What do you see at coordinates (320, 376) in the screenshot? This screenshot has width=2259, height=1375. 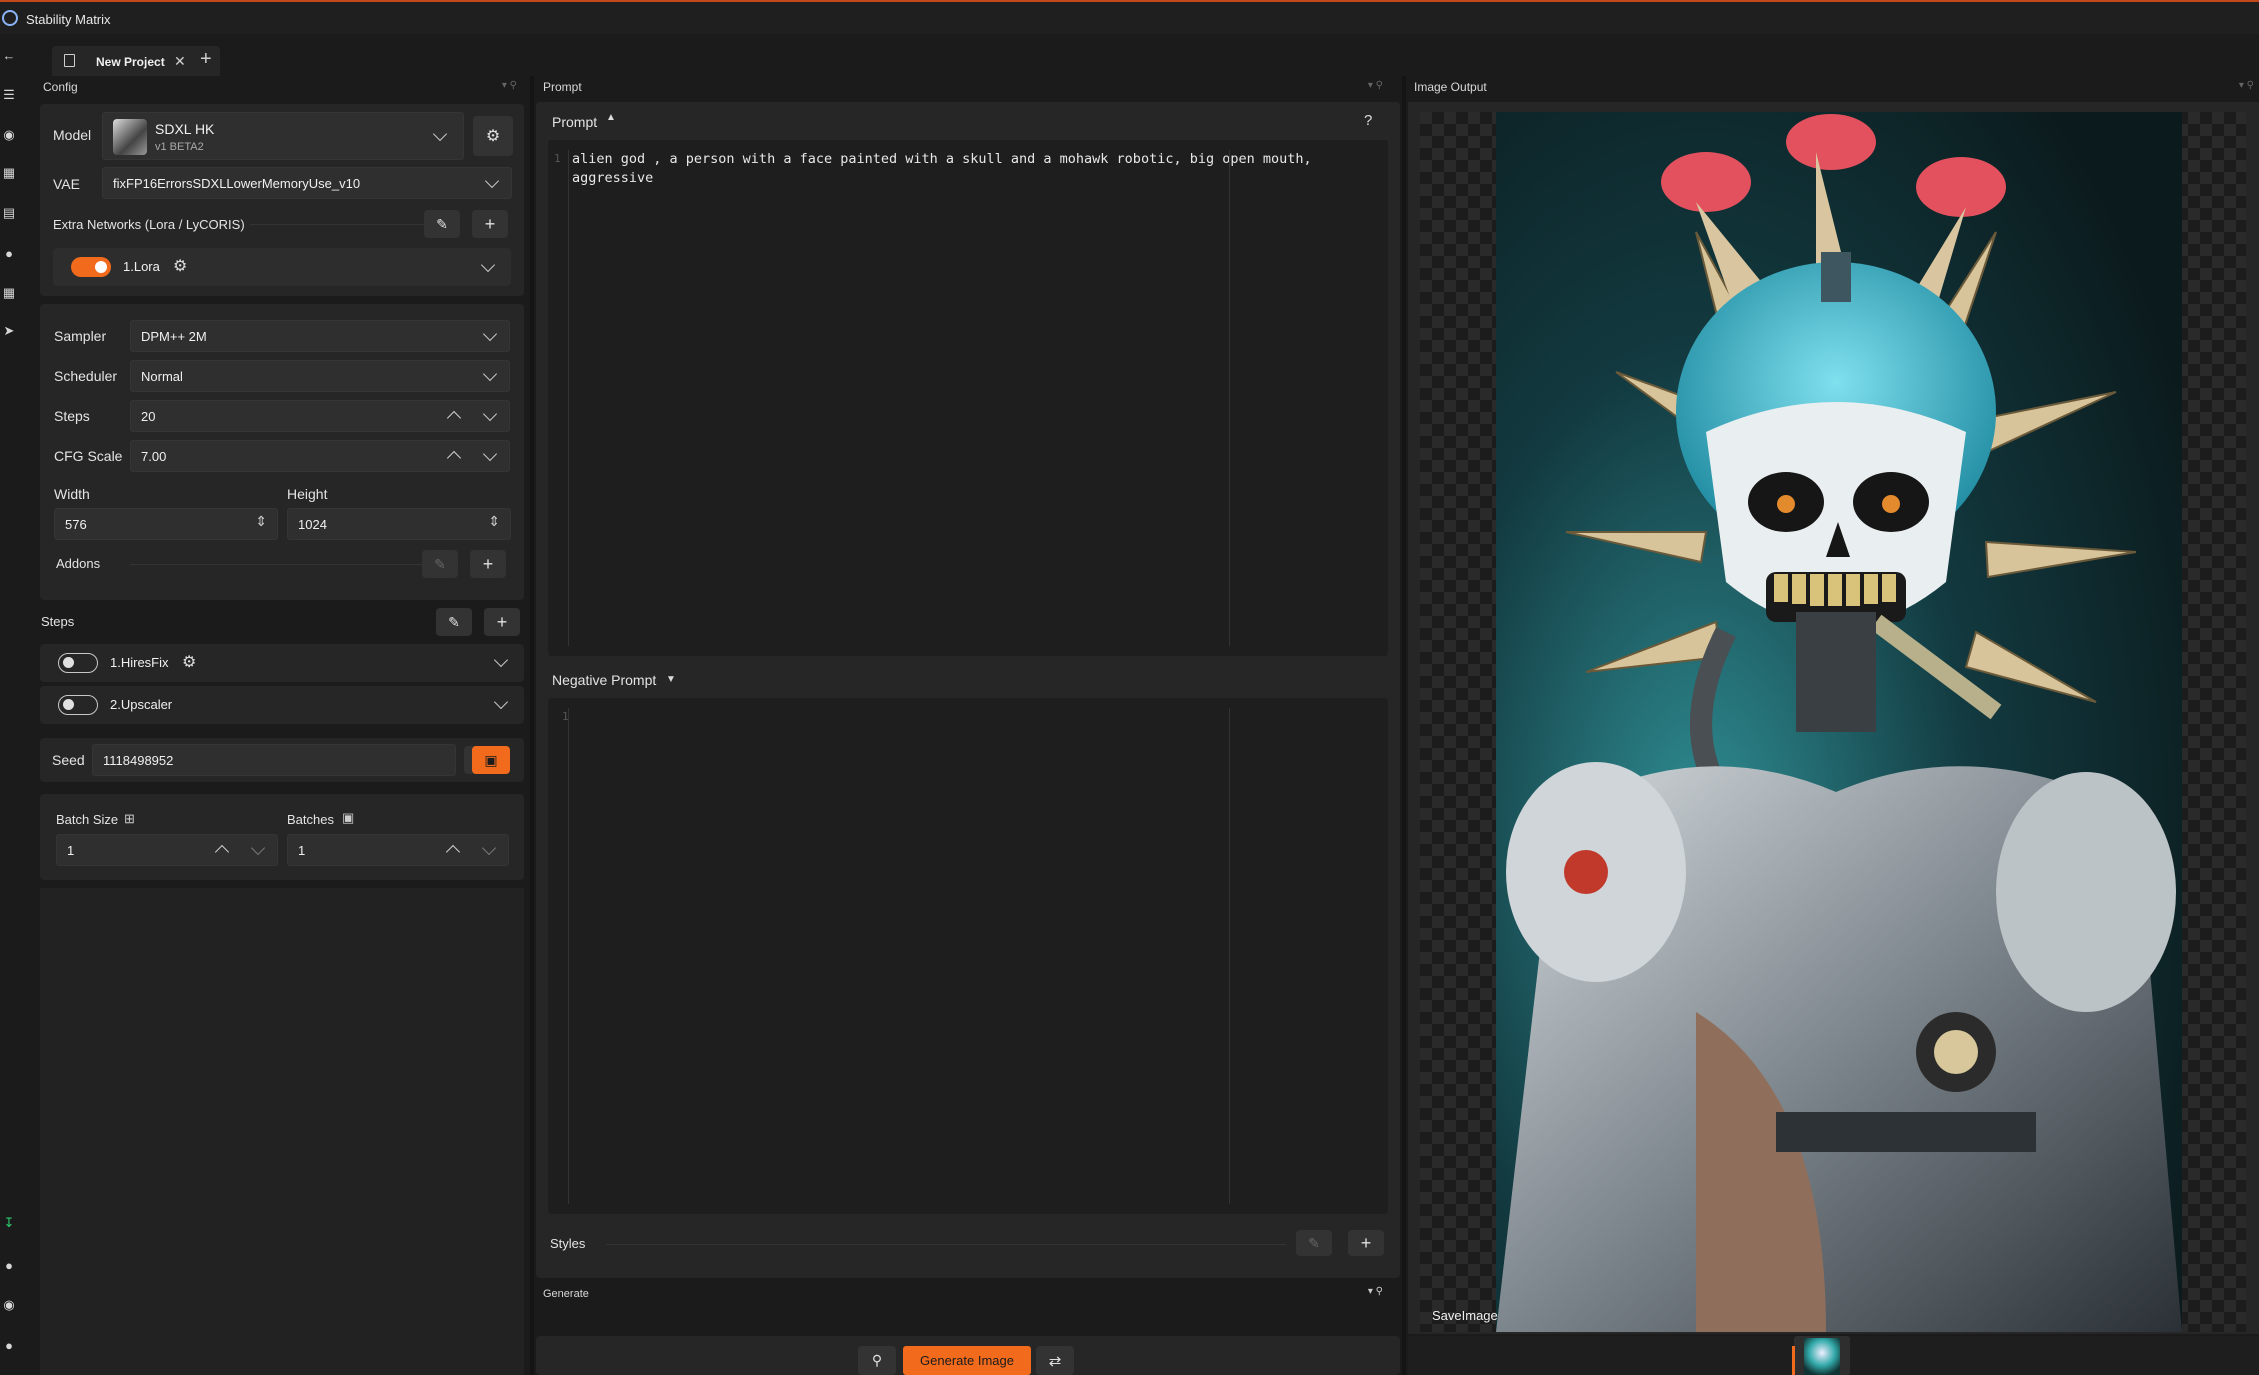 I see `scheduler-select: Normal` at bounding box center [320, 376].